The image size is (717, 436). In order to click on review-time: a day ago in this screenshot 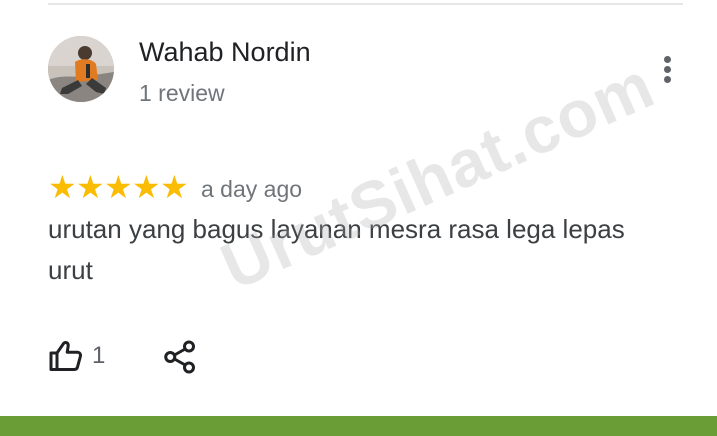, I will do `click(252, 189)`.